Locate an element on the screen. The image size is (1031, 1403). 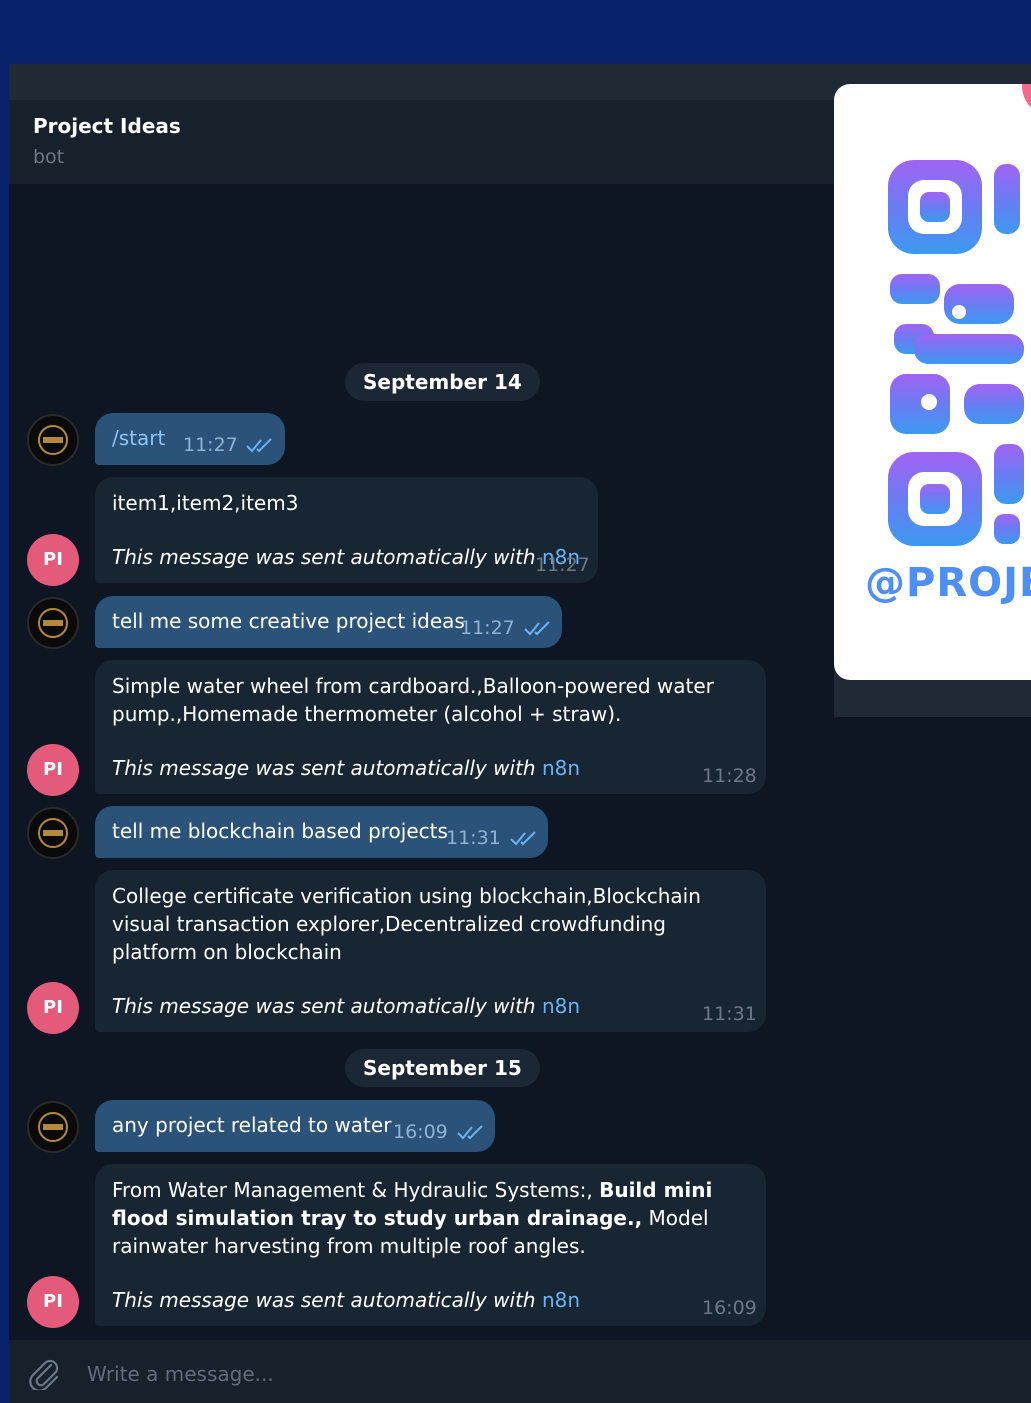
chat-status: bot is located at coordinates (49, 157).